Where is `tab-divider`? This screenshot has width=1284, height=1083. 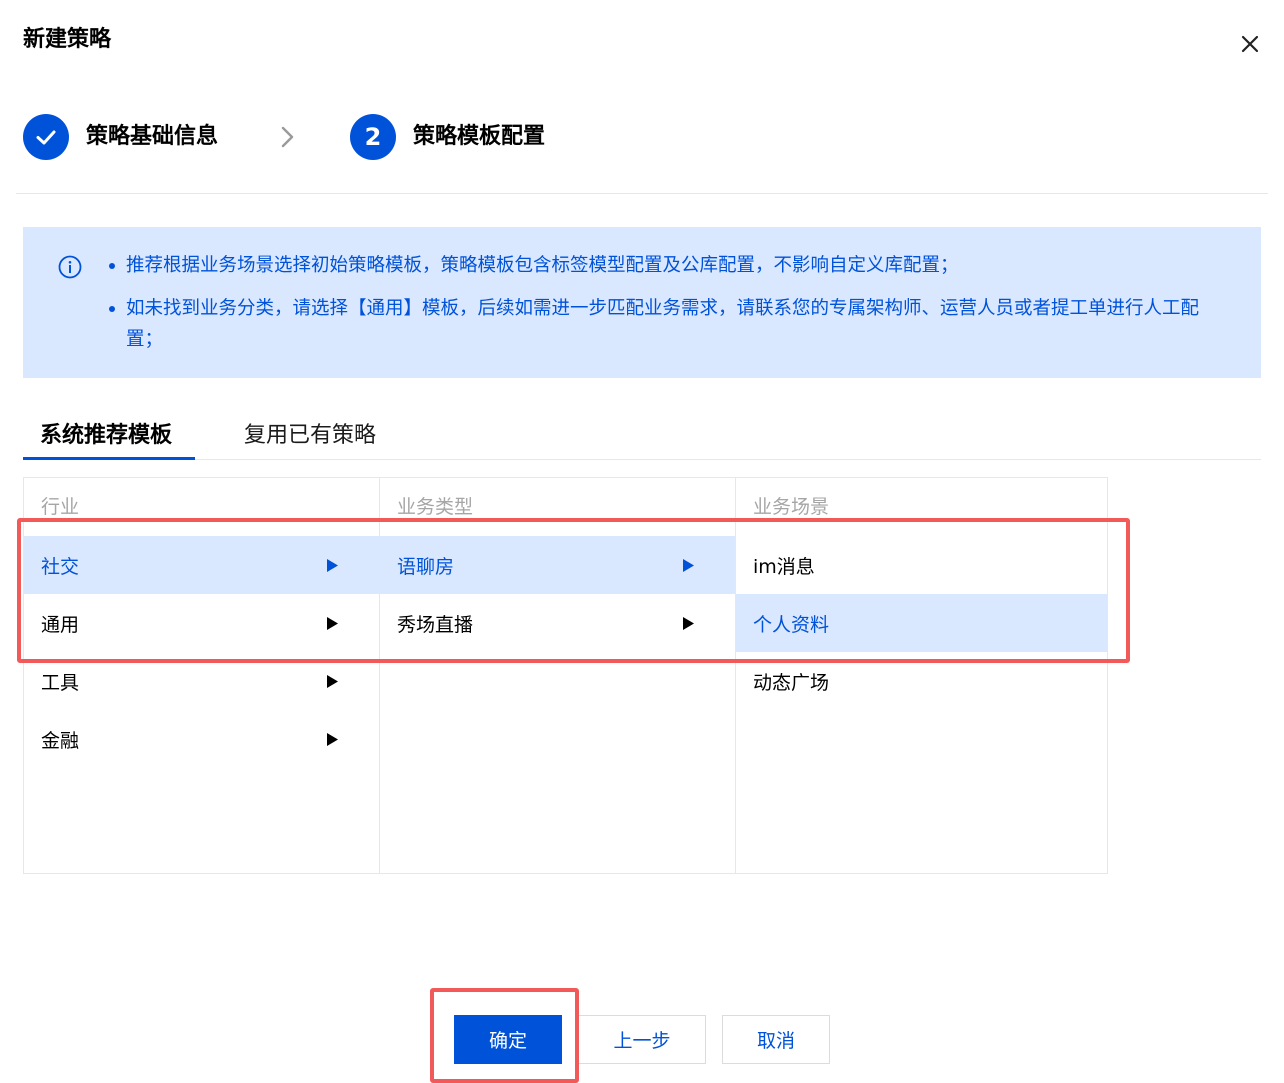 tab-divider is located at coordinates (642, 459).